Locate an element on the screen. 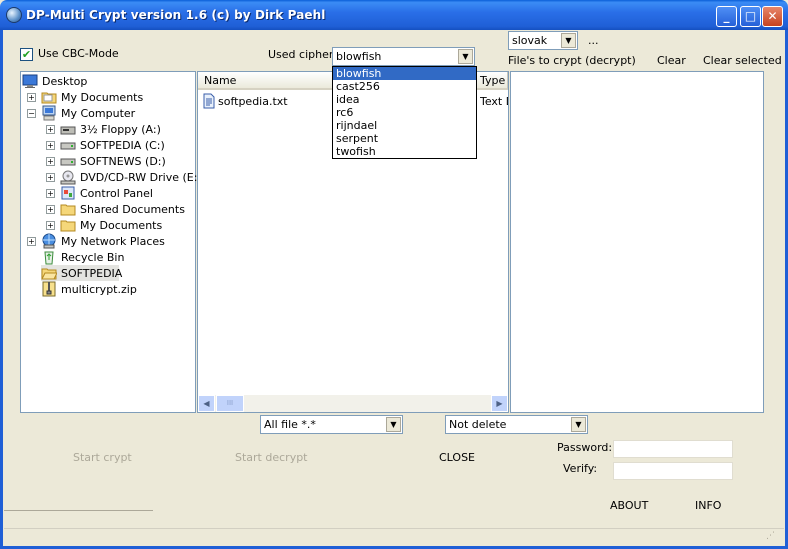 This screenshot has width=788, height=549. tree-item-label: SOFTNEWS (D:) is located at coordinates (123, 161).